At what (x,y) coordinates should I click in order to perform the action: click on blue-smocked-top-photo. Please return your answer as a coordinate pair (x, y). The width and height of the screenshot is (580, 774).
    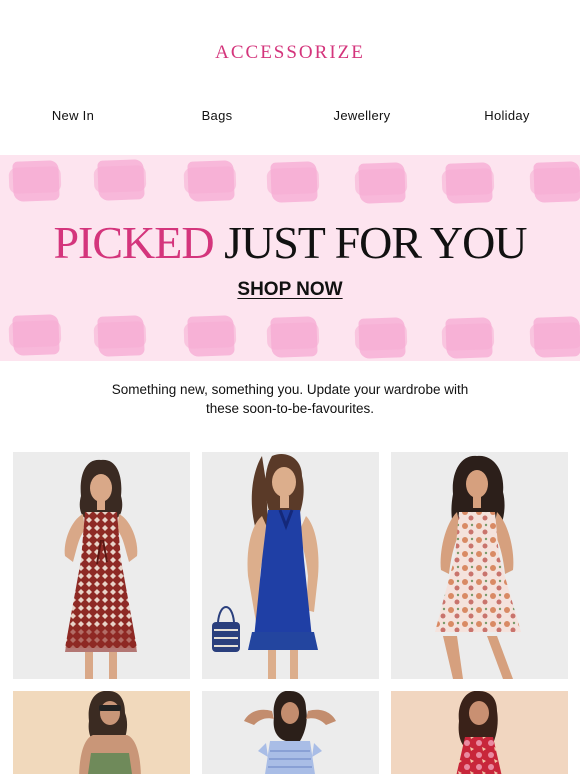
    Looking at the image, I should click on (290, 732).